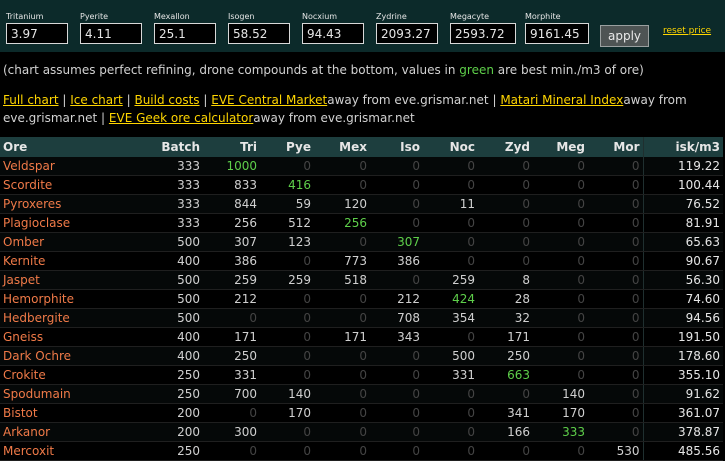 This screenshot has height=461, width=725. What do you see at coordinates (181, 118) in the screenshot?
I see `eve-geek-ore-calculator-link: EVE Geek ore calculator` at bounding box center [181, 118].